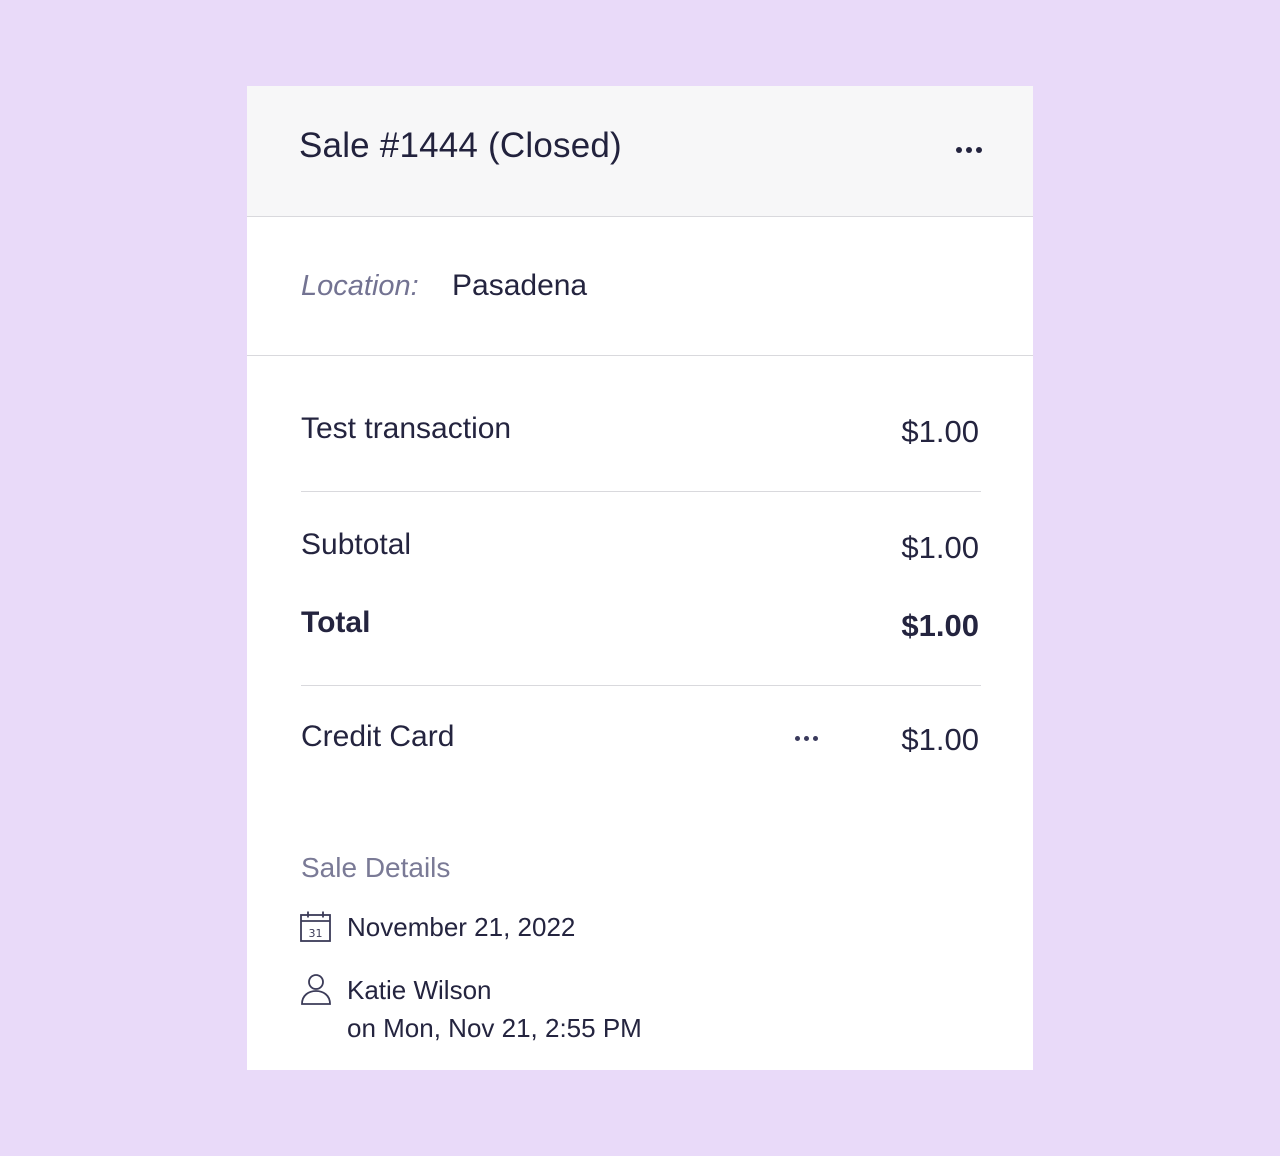 This screenshot has height=1156, width=1280. What do you see at coordinates (360, 286) in the screenshot?
I see `location-label: Location:` at bounding box center [360, 286].